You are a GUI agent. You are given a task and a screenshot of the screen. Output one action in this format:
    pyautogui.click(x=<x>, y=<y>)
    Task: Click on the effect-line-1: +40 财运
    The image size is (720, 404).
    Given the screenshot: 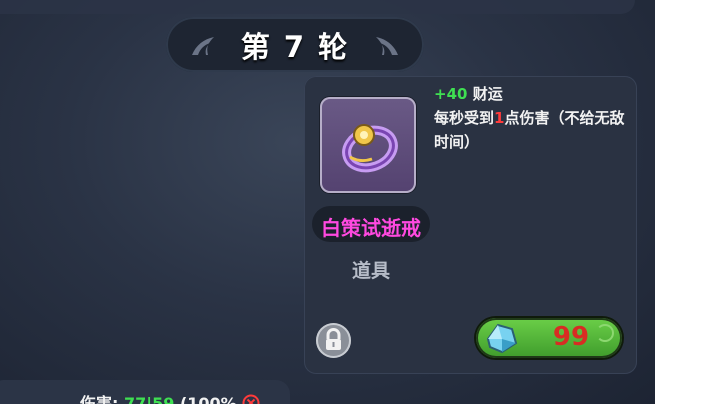 What is the action you would take?
    pyautogui.click(x=532, y=94)
    